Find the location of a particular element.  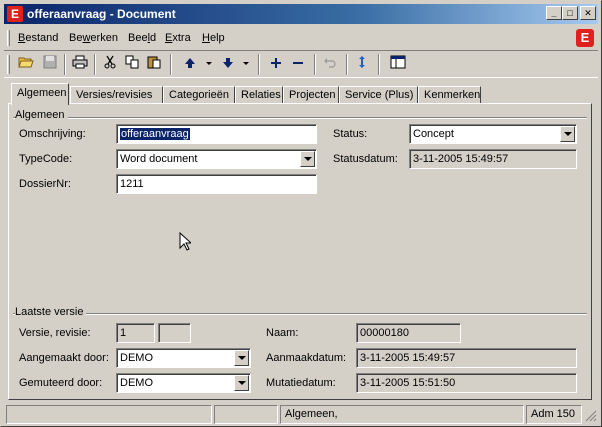

maximize-button: □ is located at coordinates (570, 13).